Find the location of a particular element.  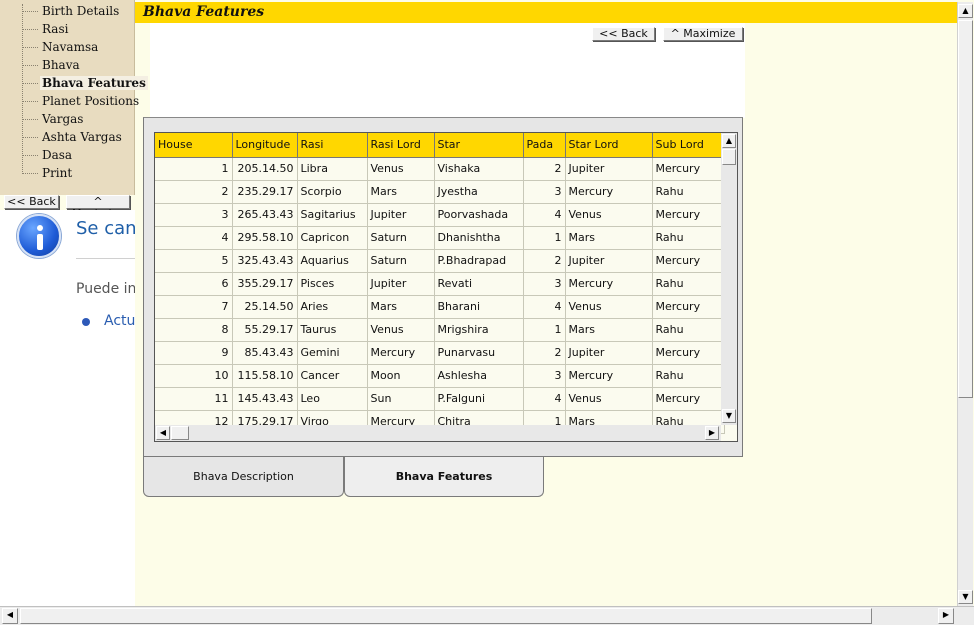

column-header-longitude: Longitude is located at coordinates (265, 145).